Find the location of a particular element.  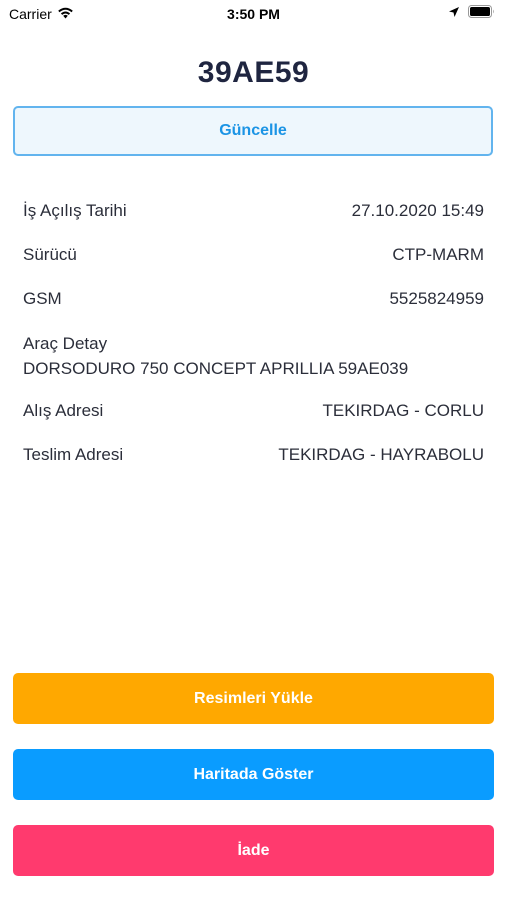

vehicle-value: DORSODURO 750 CONCEPT APRILLIA 59AE039 is located at coordinates (216, 368).